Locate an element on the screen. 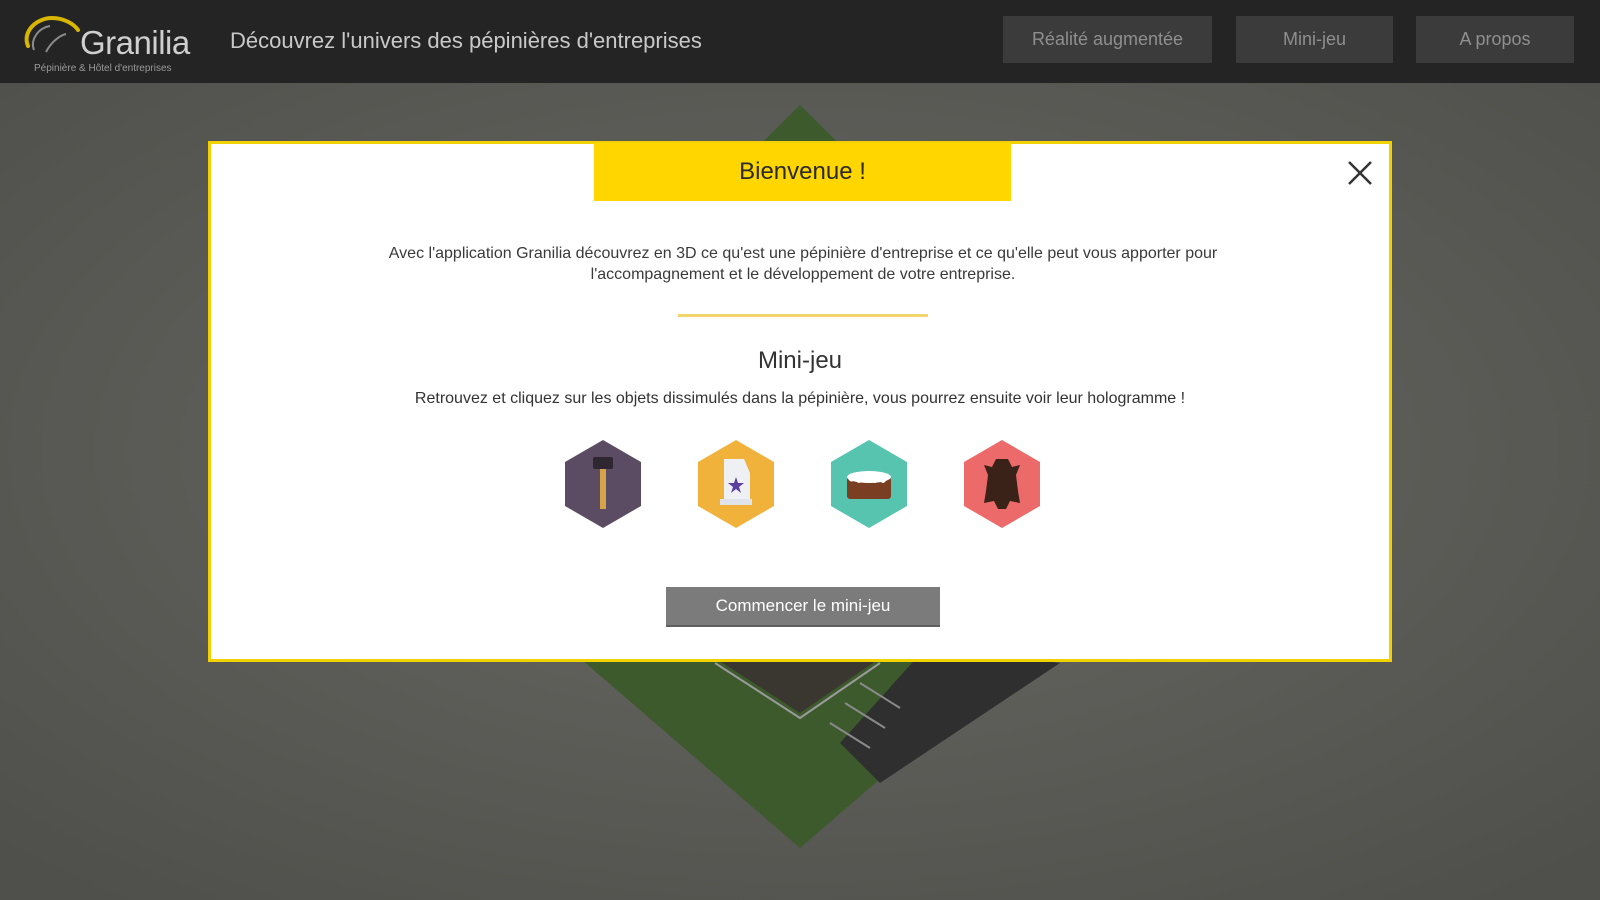  leather-hide-icon is located at coordinates (1002, 484).